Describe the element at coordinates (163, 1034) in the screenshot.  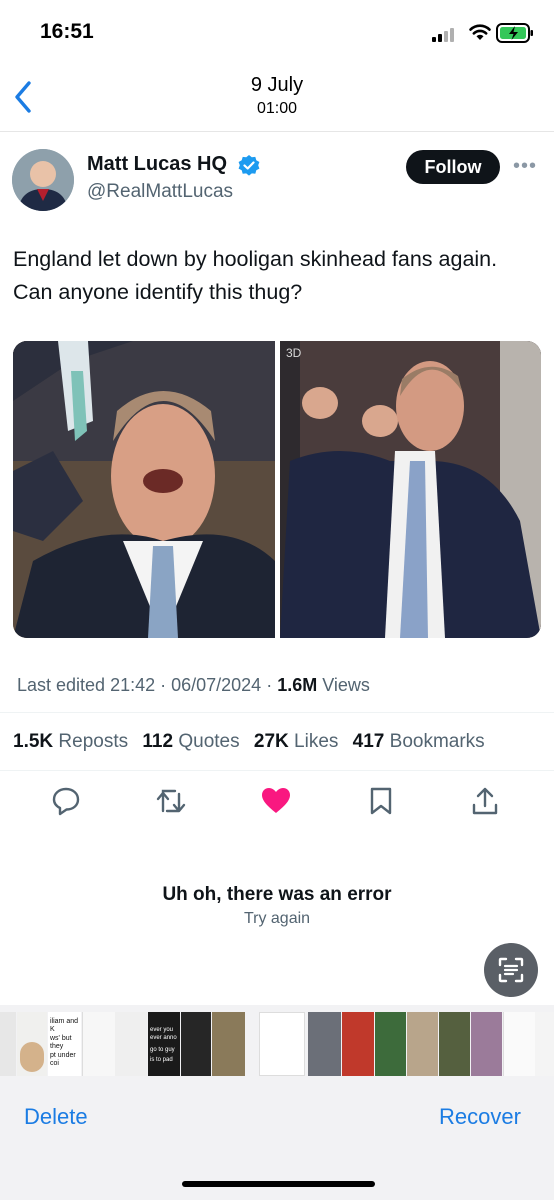
I see `thumb-caption: ever you ever anno` at that location.